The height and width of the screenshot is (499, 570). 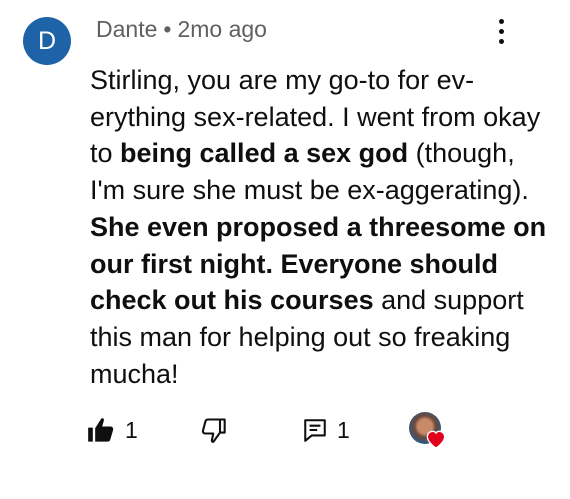 What do you see at coordinates (126, 29) in the screenshot?
I see `author-name: Dante` at bounding box center [126, 29].